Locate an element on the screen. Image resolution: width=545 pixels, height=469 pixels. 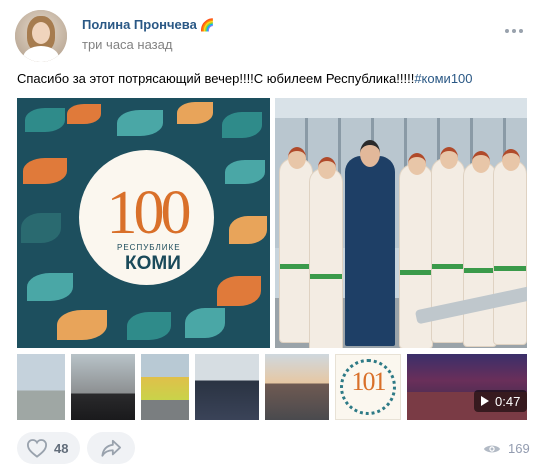
hashtag-link: #коми100 is located at coordinates (443, 78).